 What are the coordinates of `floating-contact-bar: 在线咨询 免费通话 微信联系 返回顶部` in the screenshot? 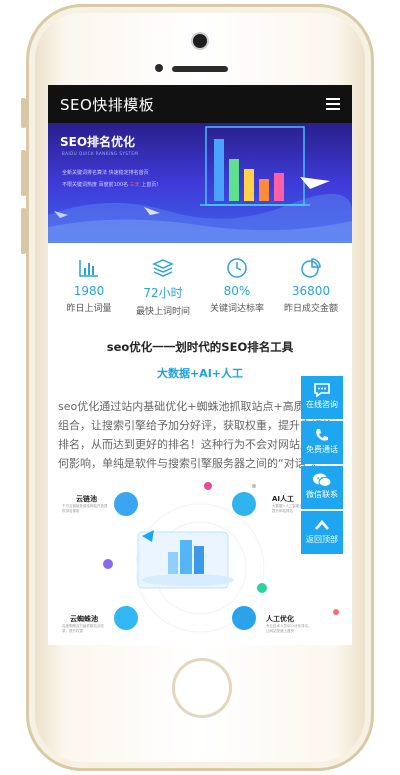 It's located at (322, 466).